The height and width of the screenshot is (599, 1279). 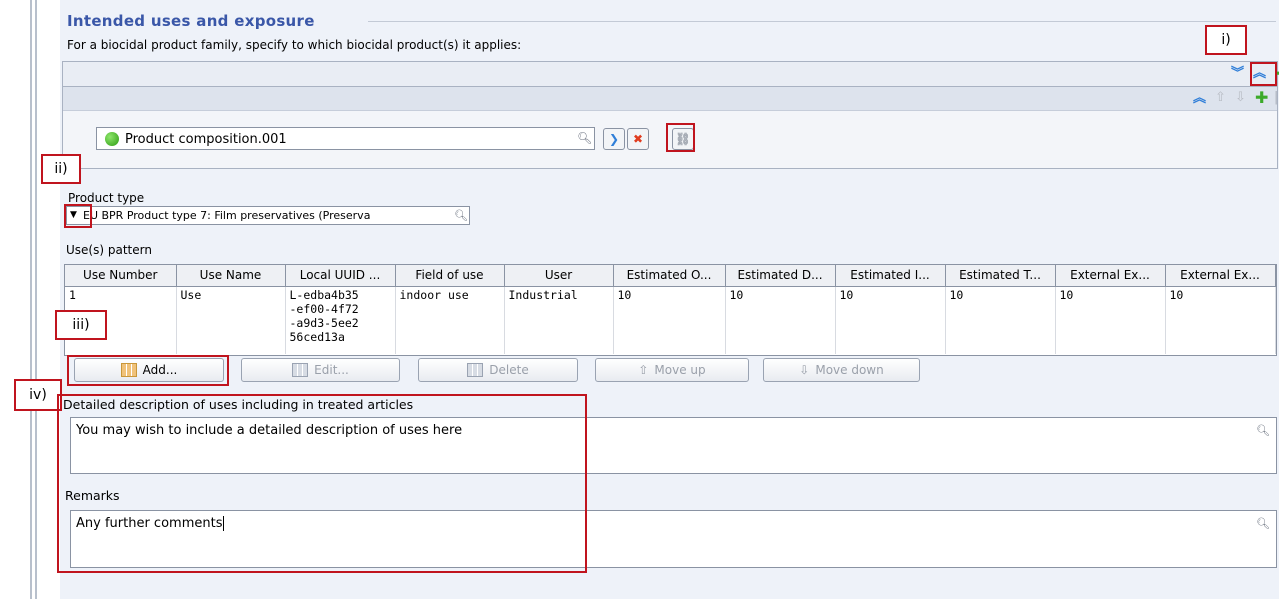 What do you see at coordinates (1261, 98) in the screenshot?
I see `add-icon: ✚` at bounding box center [1261, 98].